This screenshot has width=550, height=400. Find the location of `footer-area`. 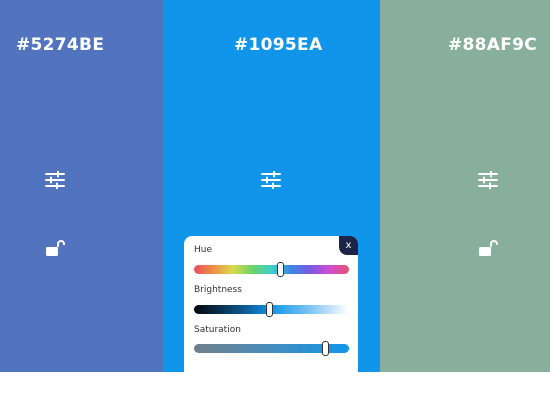

footer-area is located at coordinates (275, 386).